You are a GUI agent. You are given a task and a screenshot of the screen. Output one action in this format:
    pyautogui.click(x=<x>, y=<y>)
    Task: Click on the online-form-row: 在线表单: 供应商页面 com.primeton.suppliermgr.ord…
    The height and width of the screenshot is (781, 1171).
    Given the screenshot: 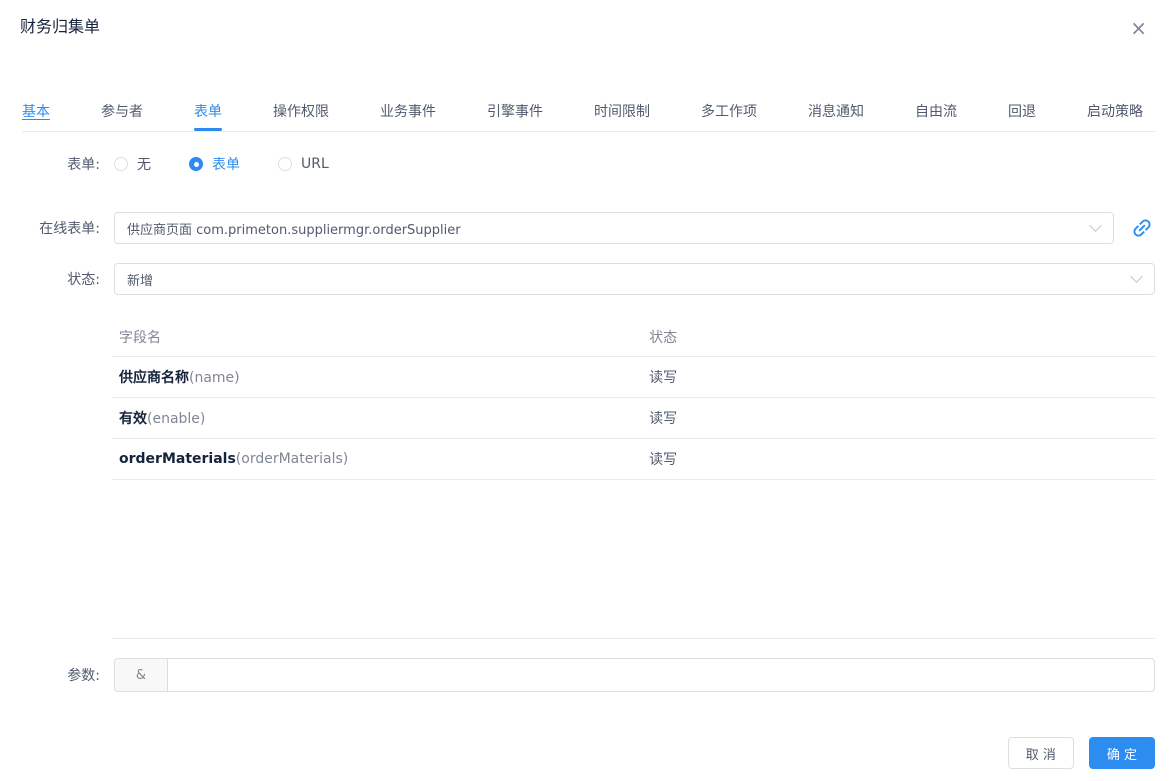 What is the action you would take?
    pyautogui.click(x=577, y=228)
    